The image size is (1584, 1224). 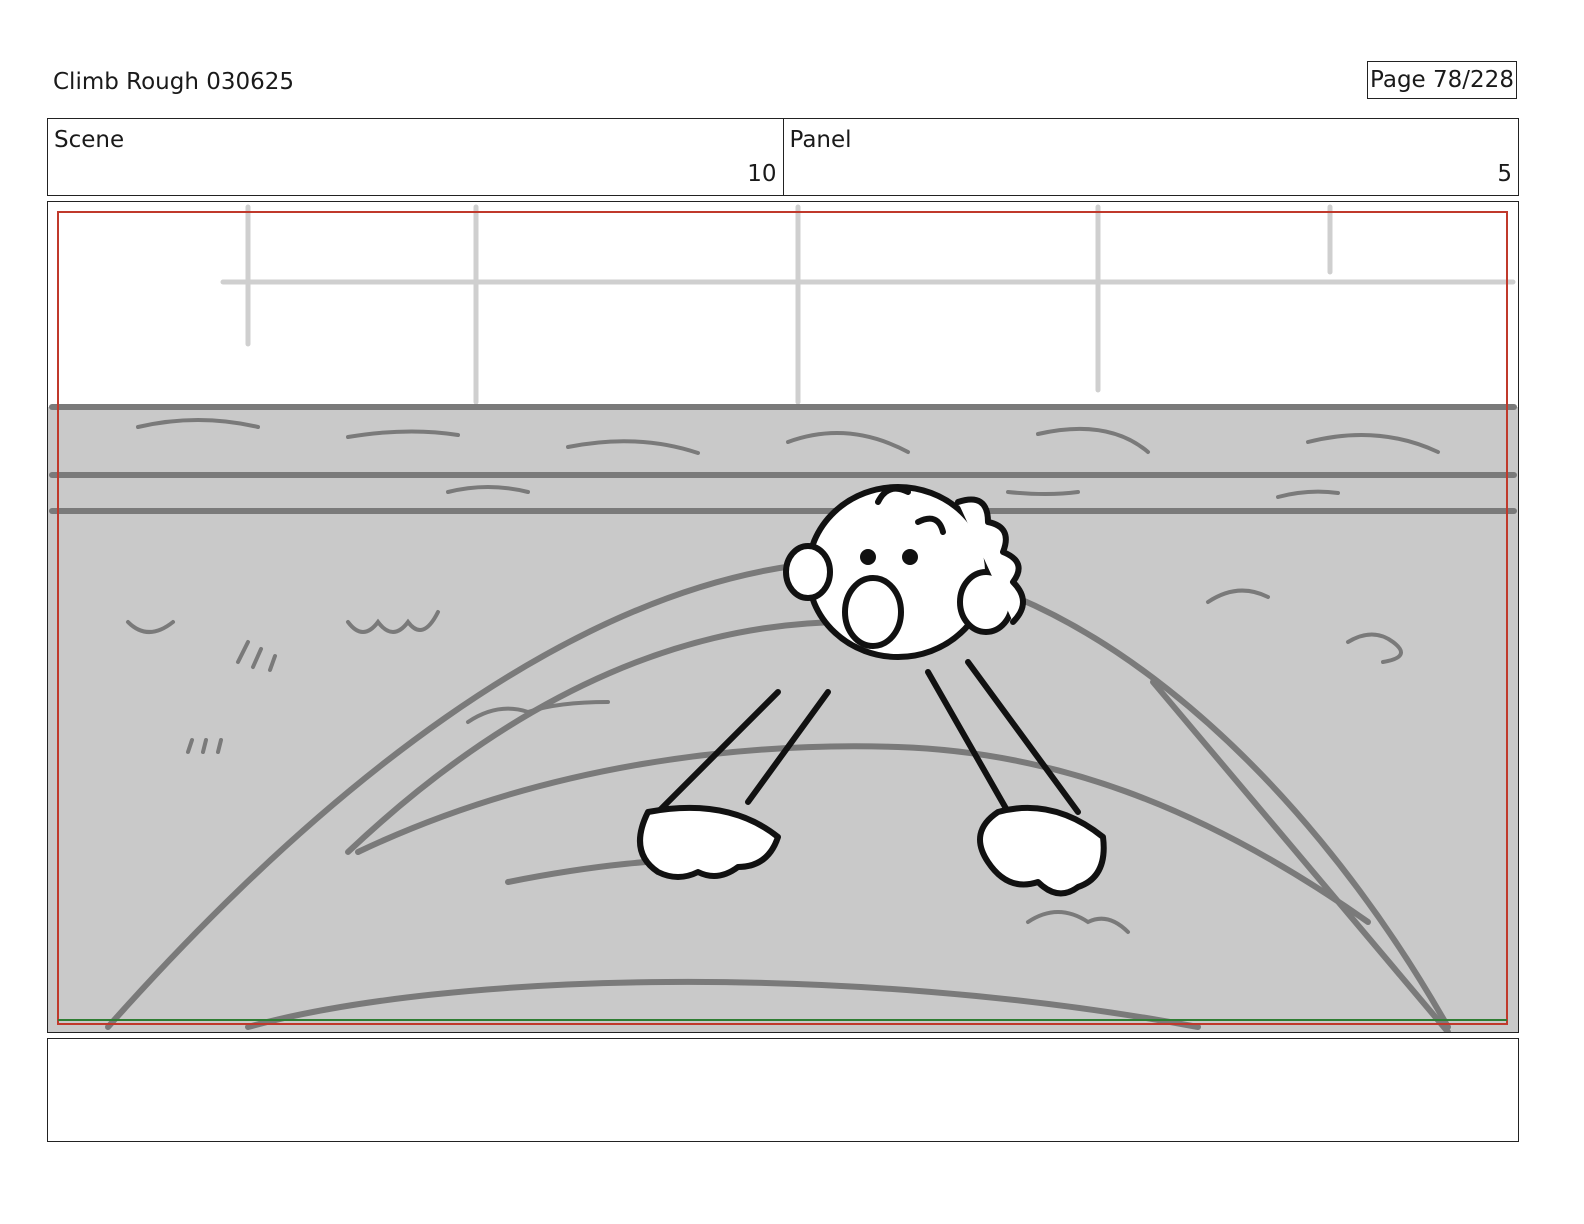 I want to click on page-number: 78/228, so click(x=1473, y=80).